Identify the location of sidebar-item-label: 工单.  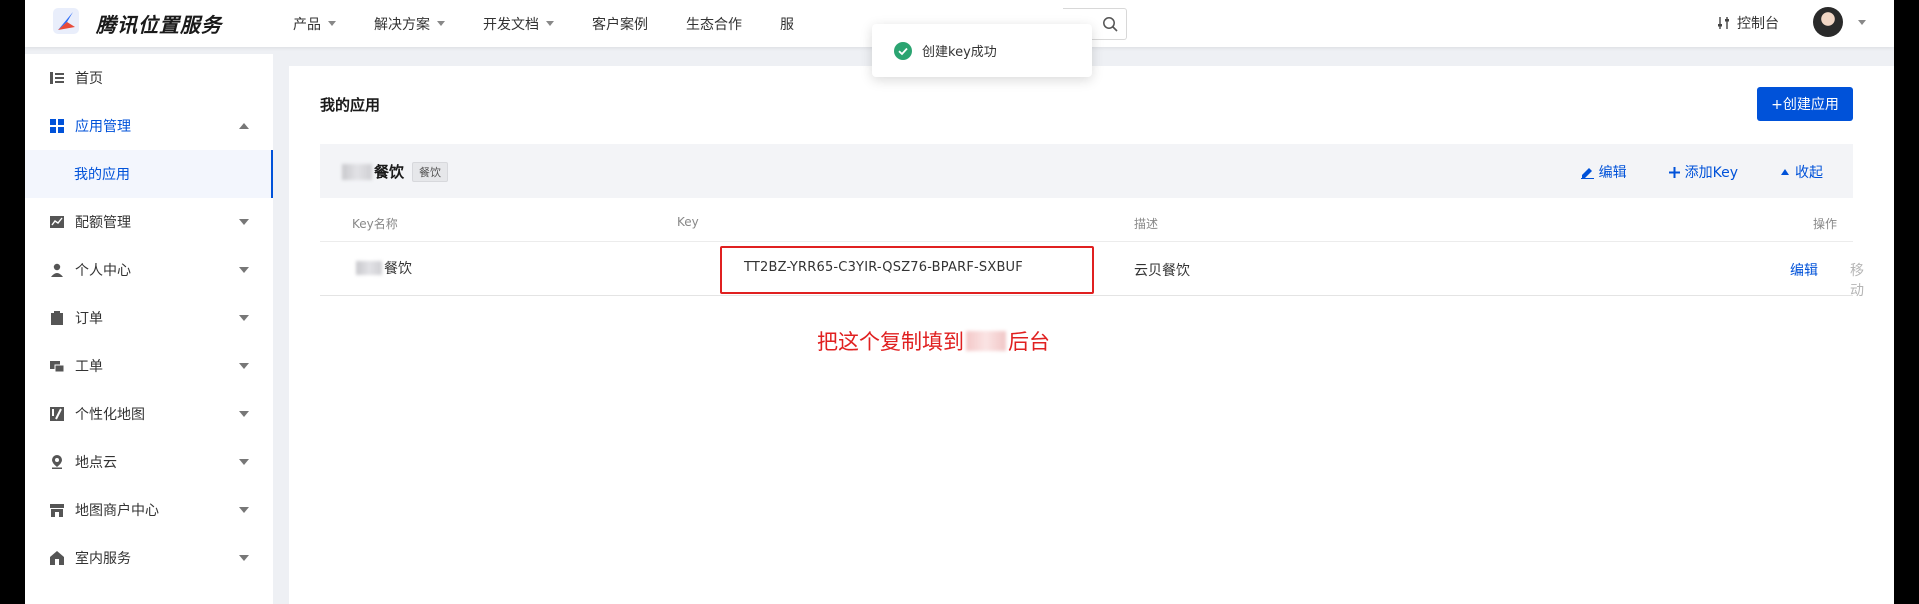
(89, 367).